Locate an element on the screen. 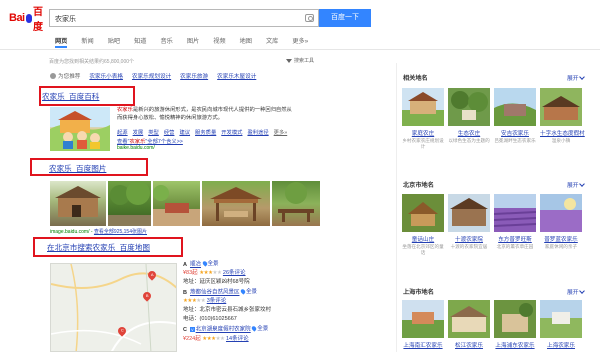 The image size is (600, 352). related-place-card: 上海南汇农家乐 is located at coordinates (423, 324).